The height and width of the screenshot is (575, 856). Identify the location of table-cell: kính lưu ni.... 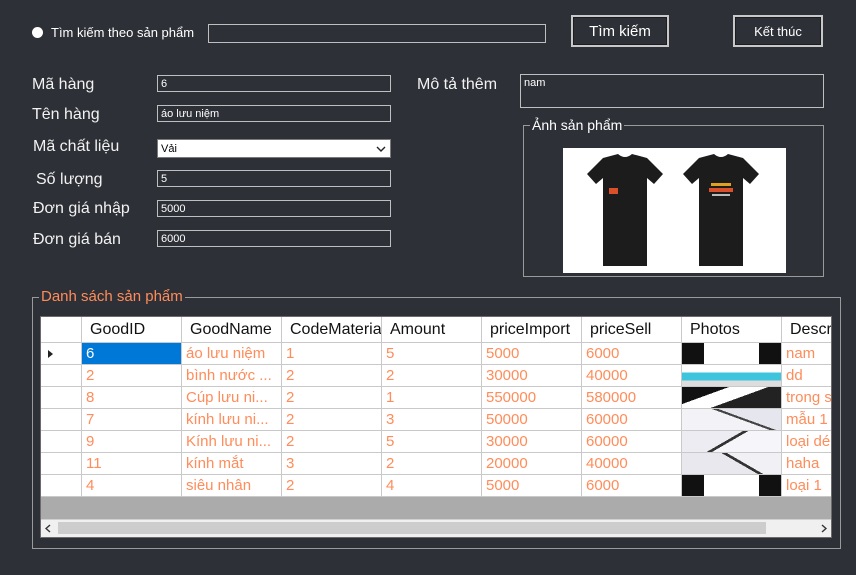
(232, 420).